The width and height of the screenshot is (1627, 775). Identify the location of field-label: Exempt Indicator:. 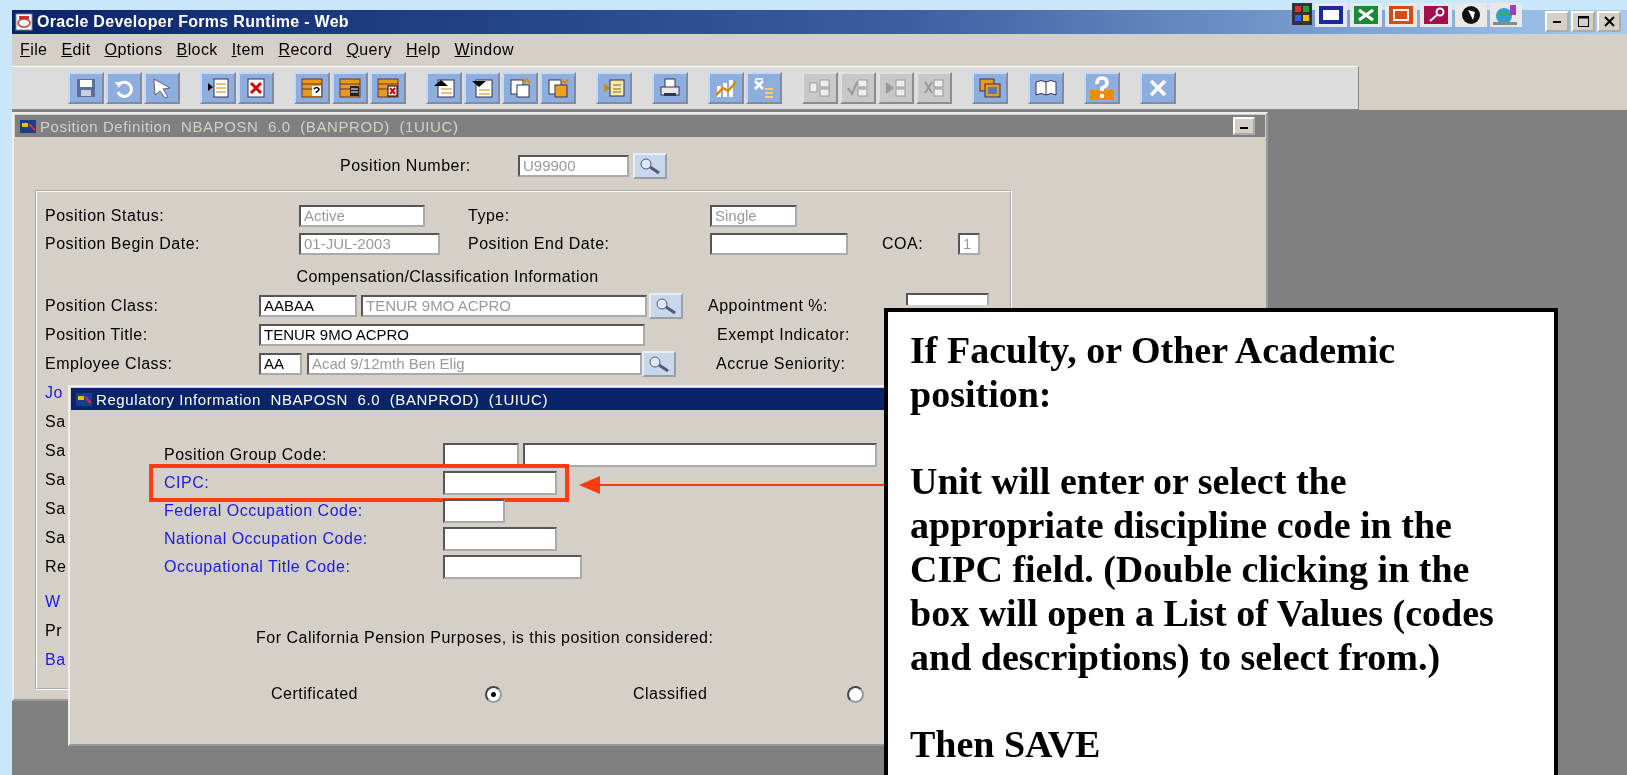
(783, 334).